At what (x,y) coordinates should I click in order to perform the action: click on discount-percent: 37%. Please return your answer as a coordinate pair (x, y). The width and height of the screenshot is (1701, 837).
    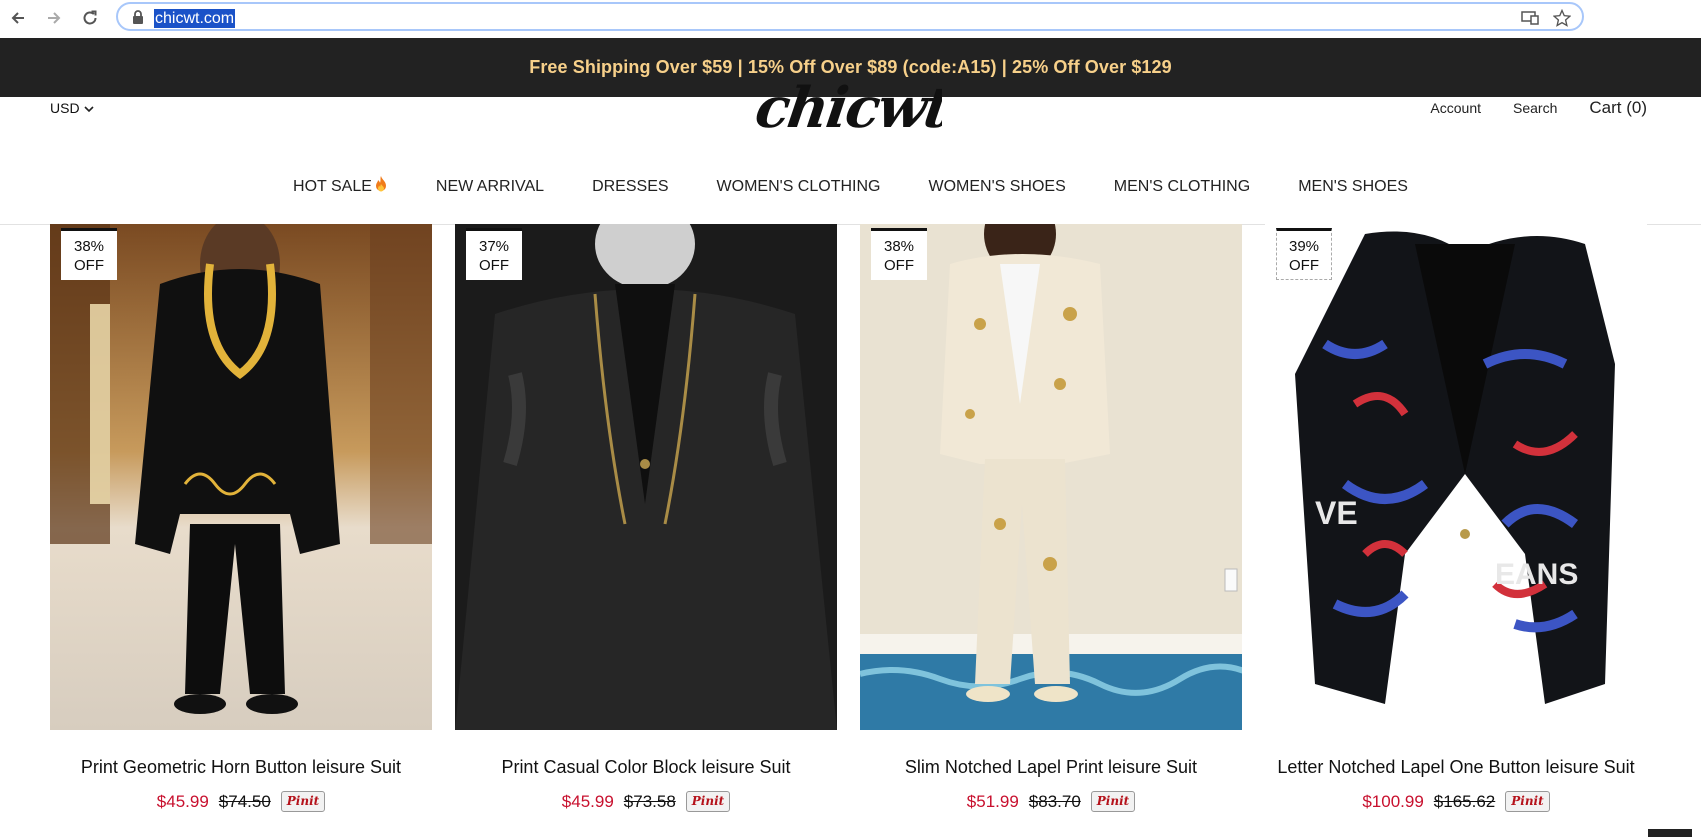
    Looking at the image, I should click on (494, 246).